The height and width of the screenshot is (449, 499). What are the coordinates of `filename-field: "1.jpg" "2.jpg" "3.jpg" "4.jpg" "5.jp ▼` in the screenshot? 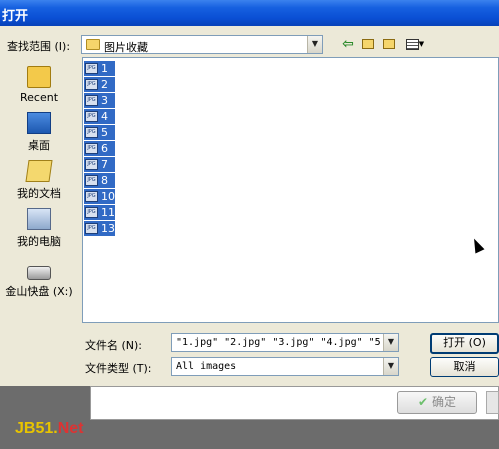 It's located at (285, 342).